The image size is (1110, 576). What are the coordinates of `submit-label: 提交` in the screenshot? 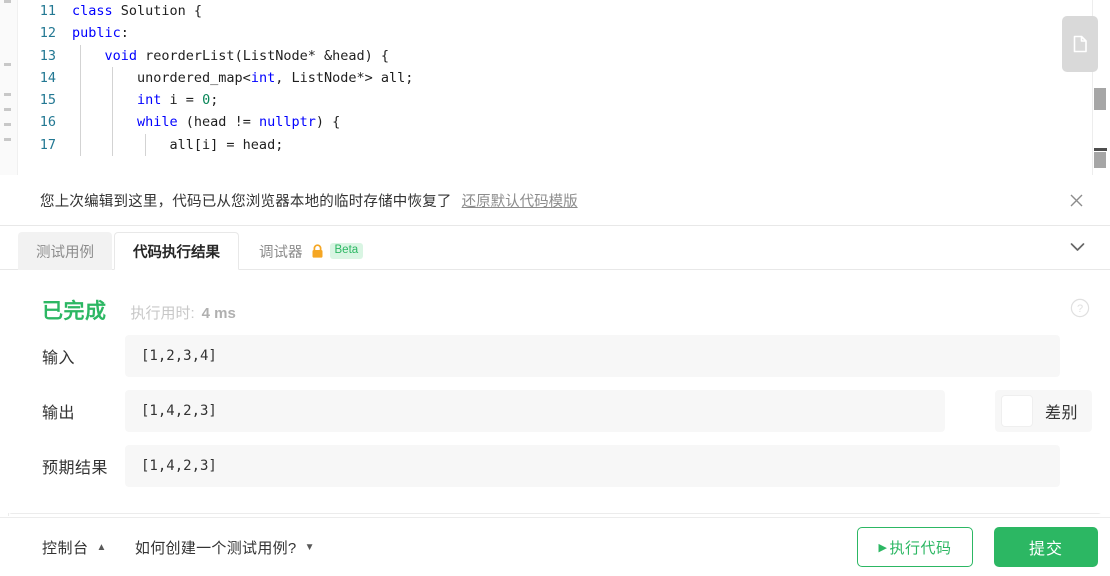 It's located at (1045, 549).